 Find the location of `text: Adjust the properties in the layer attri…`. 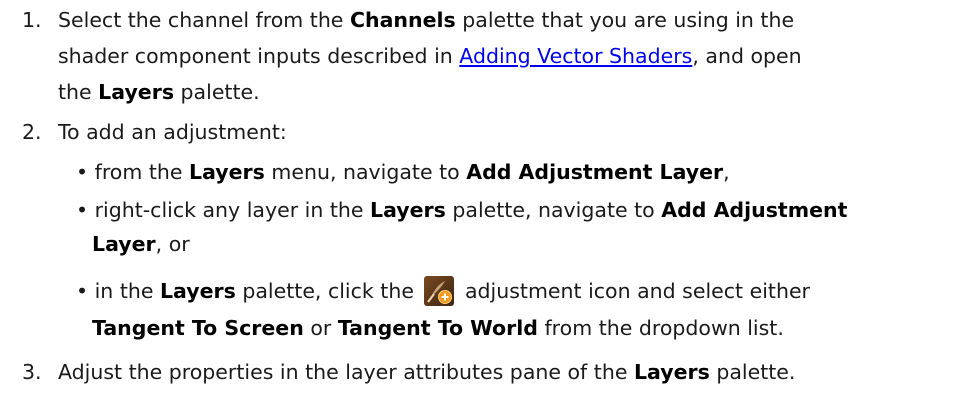

text: Adjust the properties in the layer attri… is located at coordinates (346, 372).